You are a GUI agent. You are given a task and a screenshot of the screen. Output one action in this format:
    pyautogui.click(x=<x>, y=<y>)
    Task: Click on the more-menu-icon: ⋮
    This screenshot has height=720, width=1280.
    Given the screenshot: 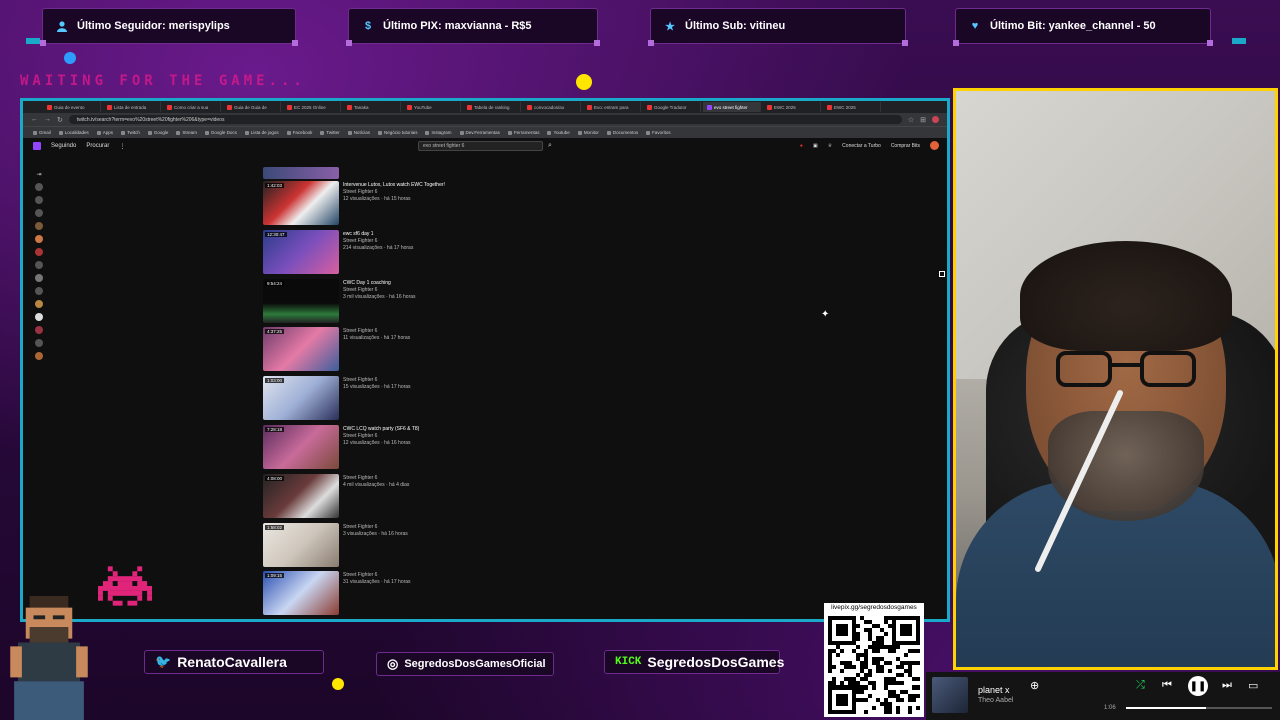 What is the action you would take?
    pyautogui.click(x=122, y=146)
    